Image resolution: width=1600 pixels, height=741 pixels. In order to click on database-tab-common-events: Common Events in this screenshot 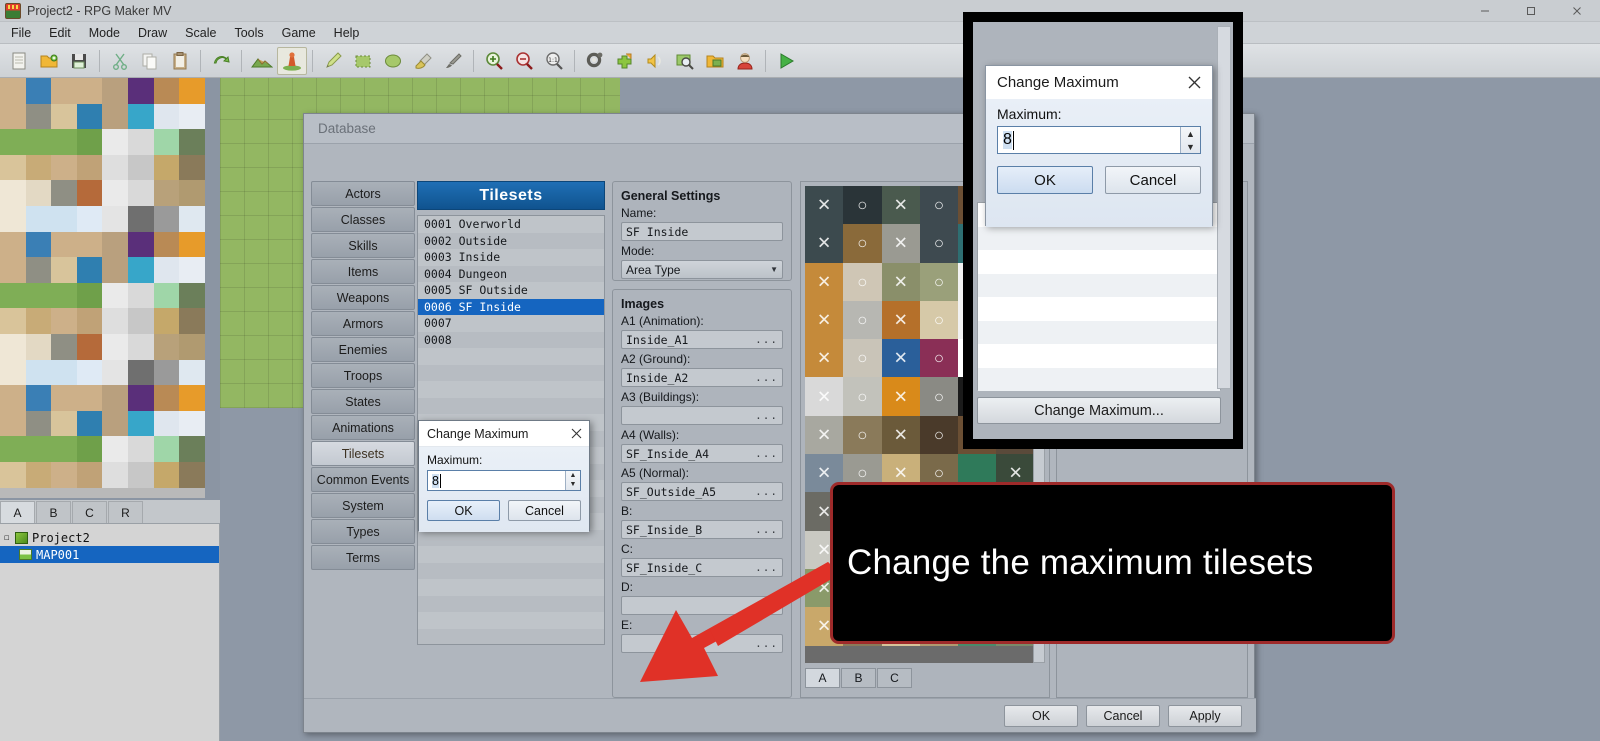, I will do `click(363, 479)`.